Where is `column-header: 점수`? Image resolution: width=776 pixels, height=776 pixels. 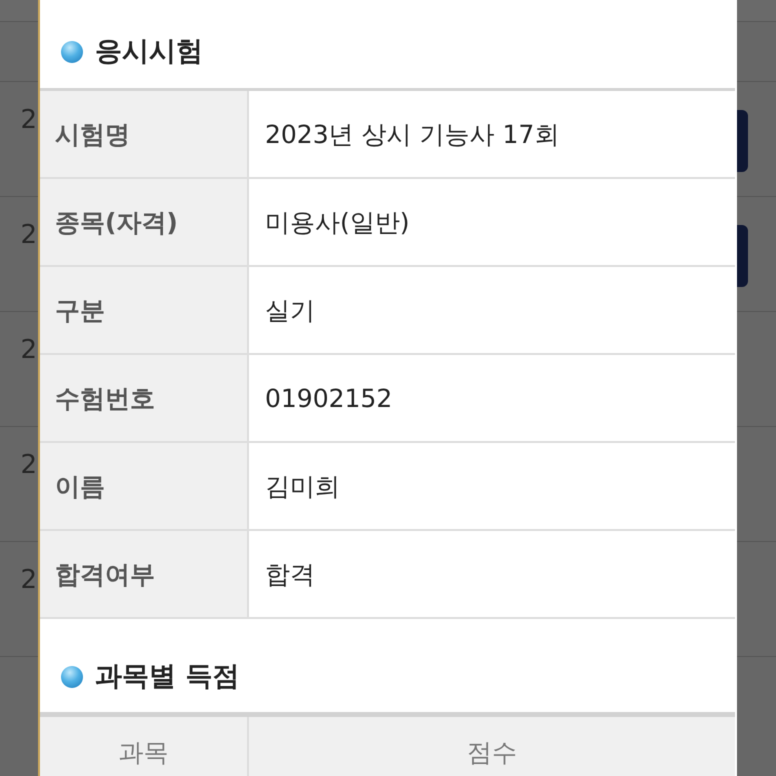 column-header: 점수 is located at coordinates (492, 746).